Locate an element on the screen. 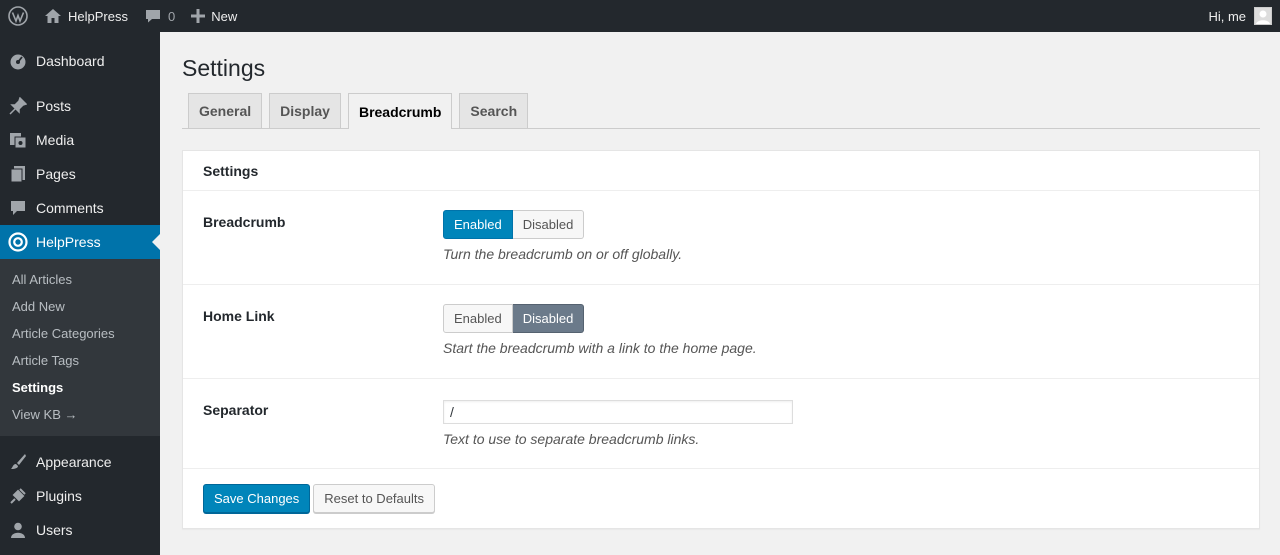 This screenshot has width=1280, height=555. separator-label: Separator is located at coordinates (236, 410).